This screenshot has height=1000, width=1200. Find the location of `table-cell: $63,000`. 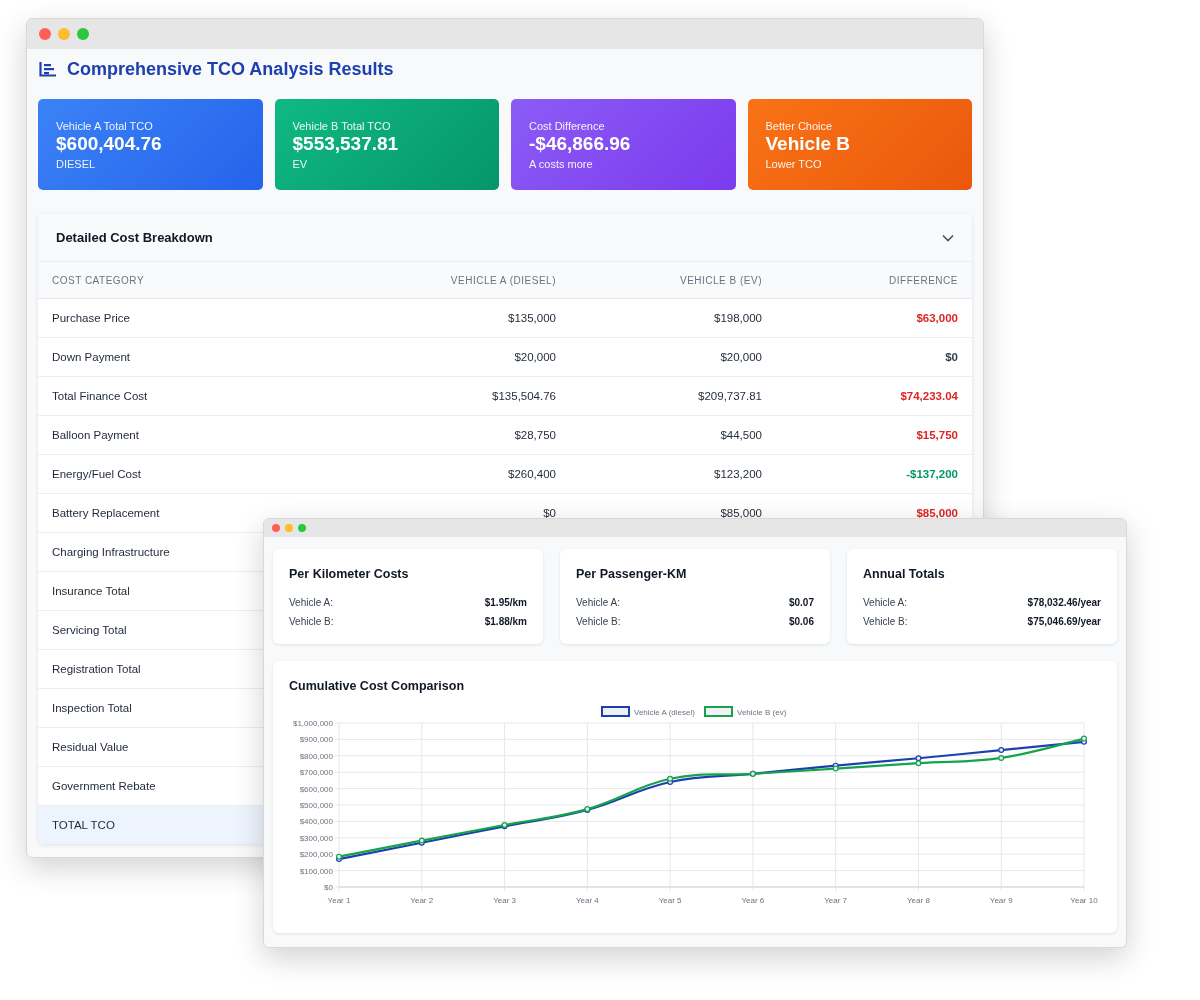

table-cell: $63,000 is located at coordinates (937, 318).